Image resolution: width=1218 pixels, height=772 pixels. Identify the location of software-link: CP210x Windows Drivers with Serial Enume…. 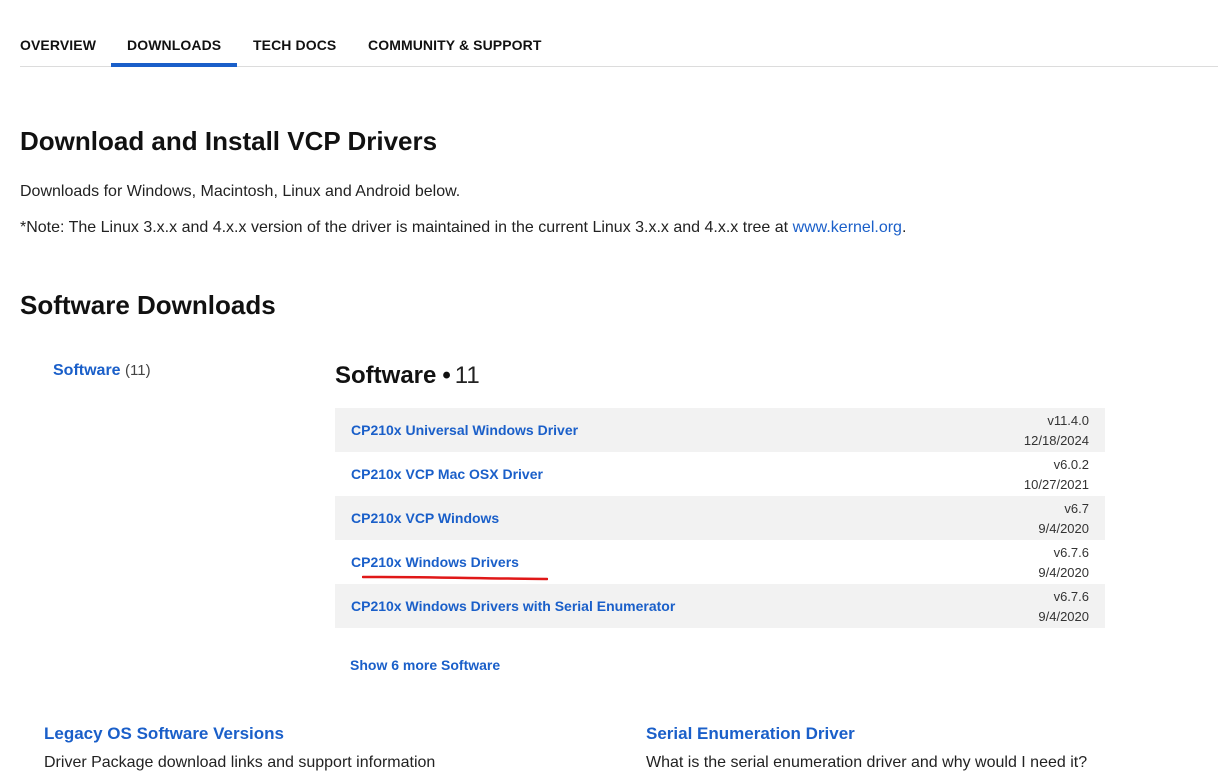
(513, 606).